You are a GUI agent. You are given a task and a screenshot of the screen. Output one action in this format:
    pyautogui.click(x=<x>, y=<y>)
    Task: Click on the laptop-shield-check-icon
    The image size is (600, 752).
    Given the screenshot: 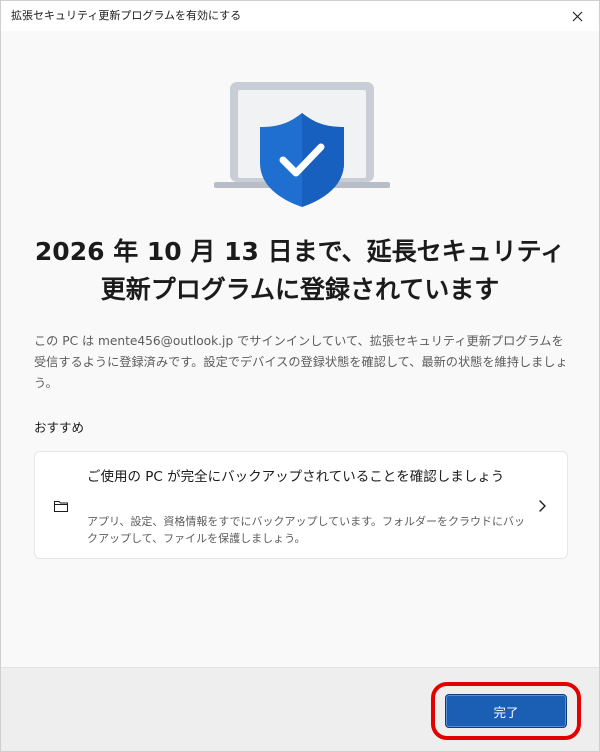 What is the action you would take?
    pyautogui.click(x=302, y=144)
    